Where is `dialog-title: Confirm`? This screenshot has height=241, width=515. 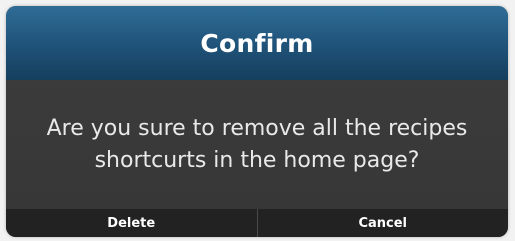
dialog-title: Confirm is located at coordinates (257, 43).